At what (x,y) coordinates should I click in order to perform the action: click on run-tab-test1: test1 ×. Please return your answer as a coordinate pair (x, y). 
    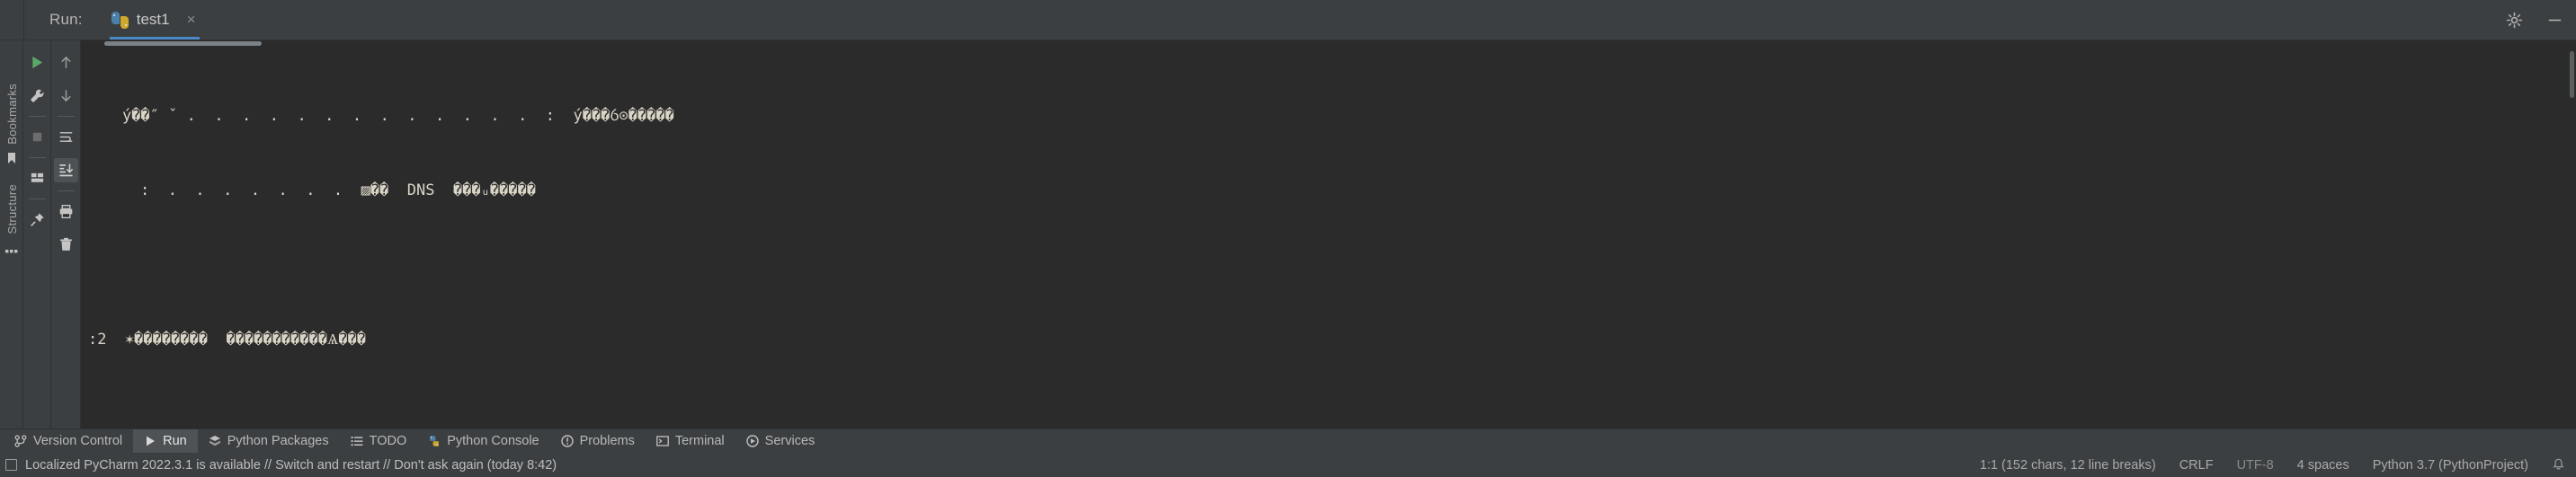
    Looking at the image, I should click on (155, 20).